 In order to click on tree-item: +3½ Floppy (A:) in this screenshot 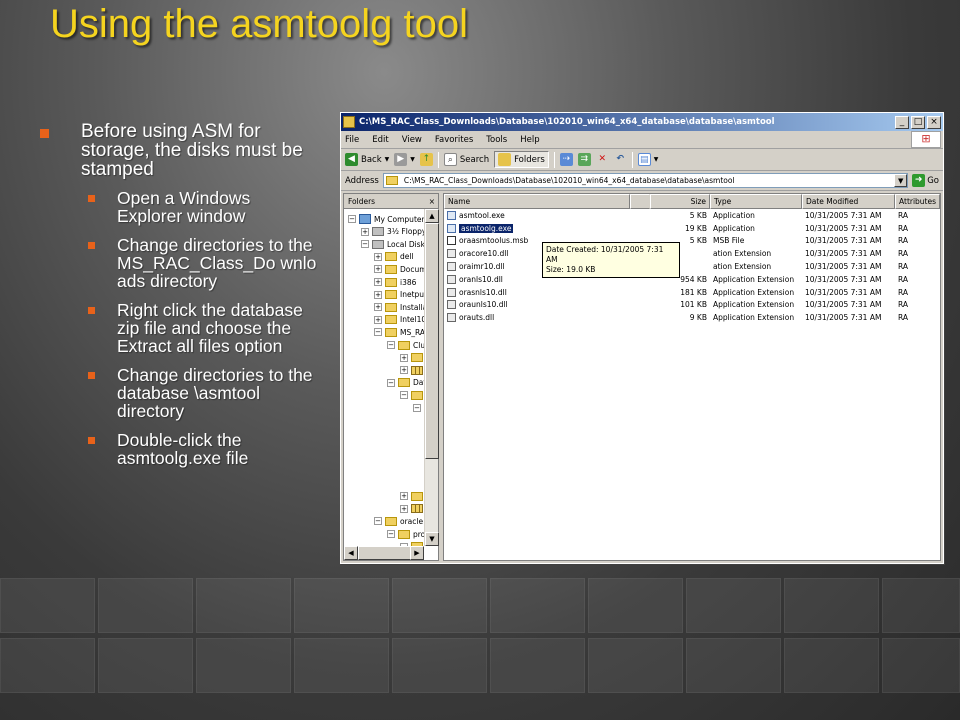, I will do `click(392, 232)`.